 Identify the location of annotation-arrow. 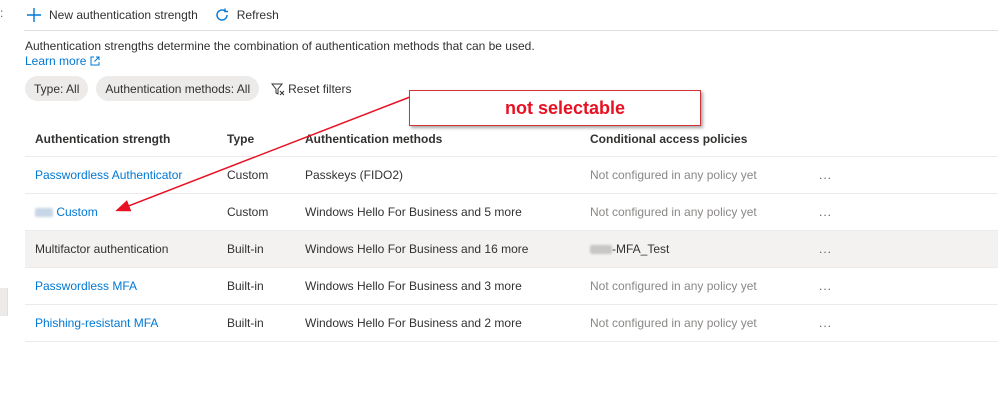
(263, 154).